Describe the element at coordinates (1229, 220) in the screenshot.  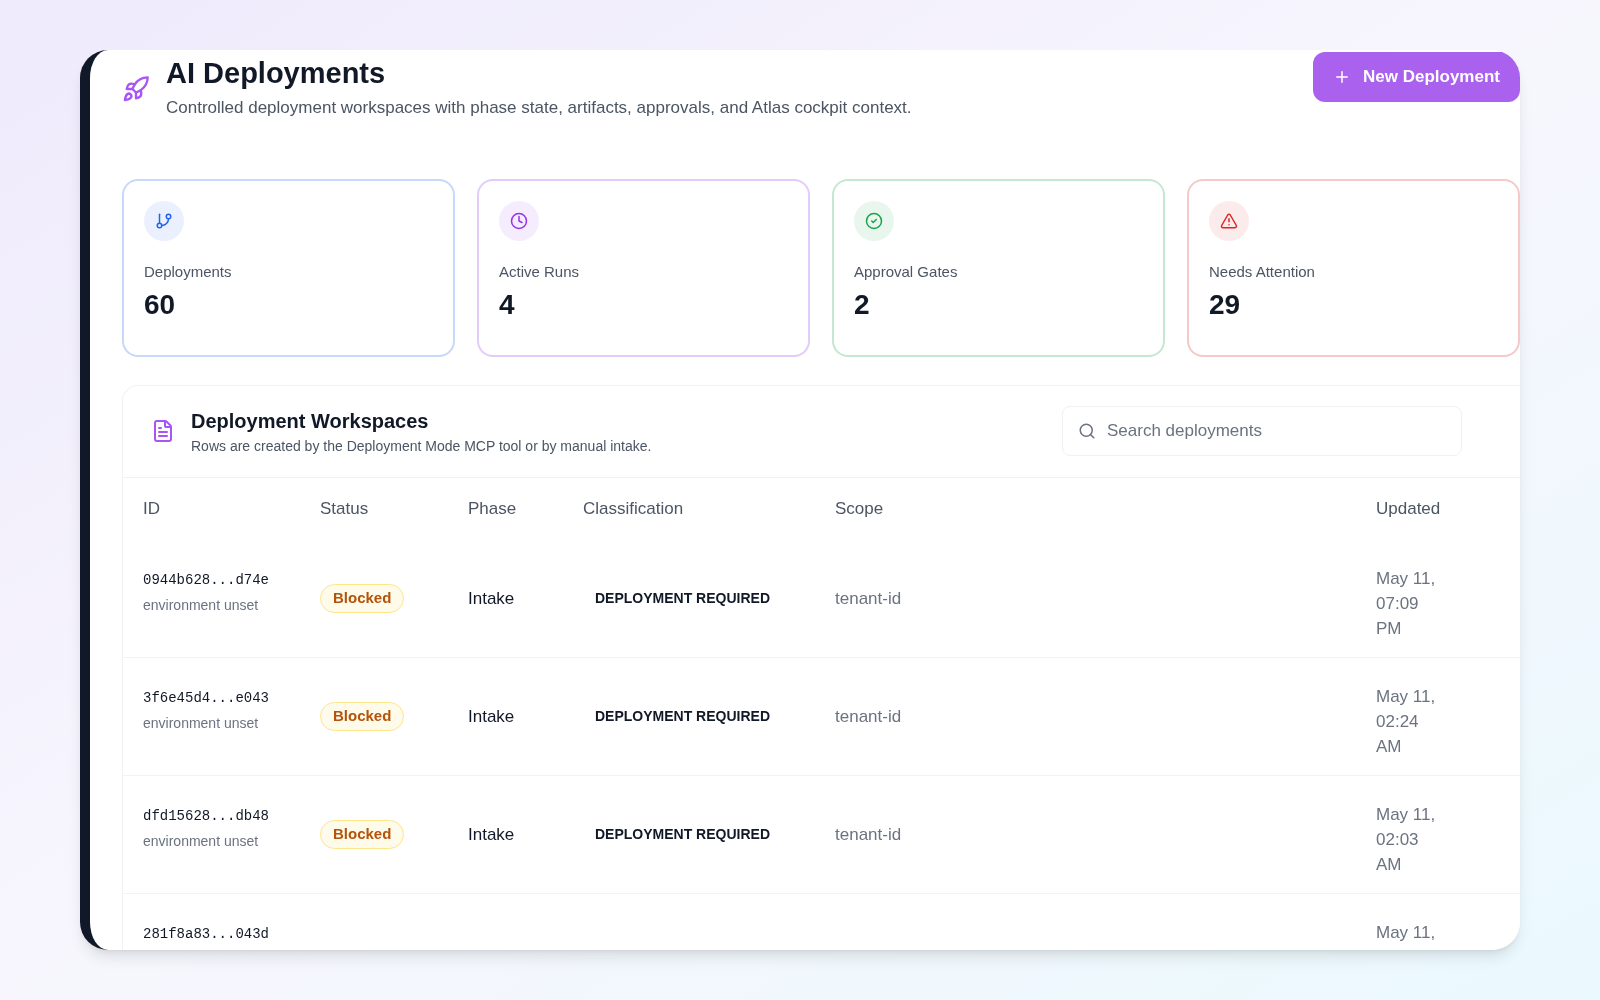
I see `warning-icon` at that location.